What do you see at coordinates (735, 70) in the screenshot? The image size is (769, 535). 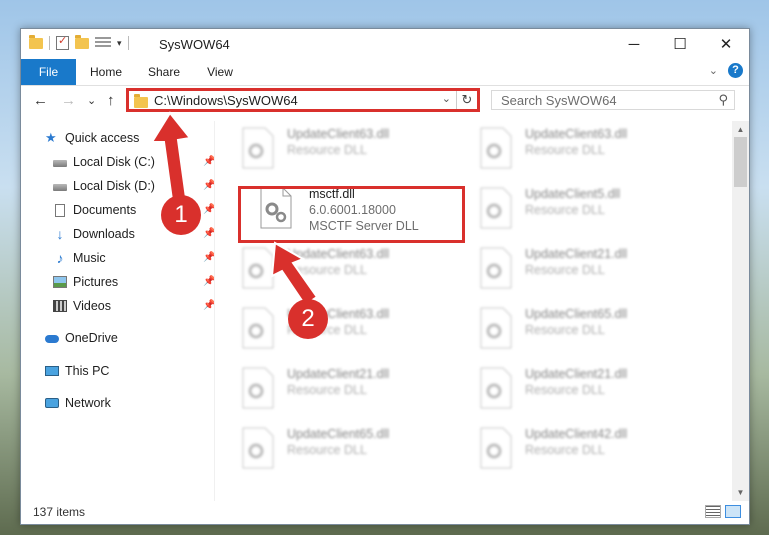 I see `help-icon: ?` at bounding box center [735, 70].